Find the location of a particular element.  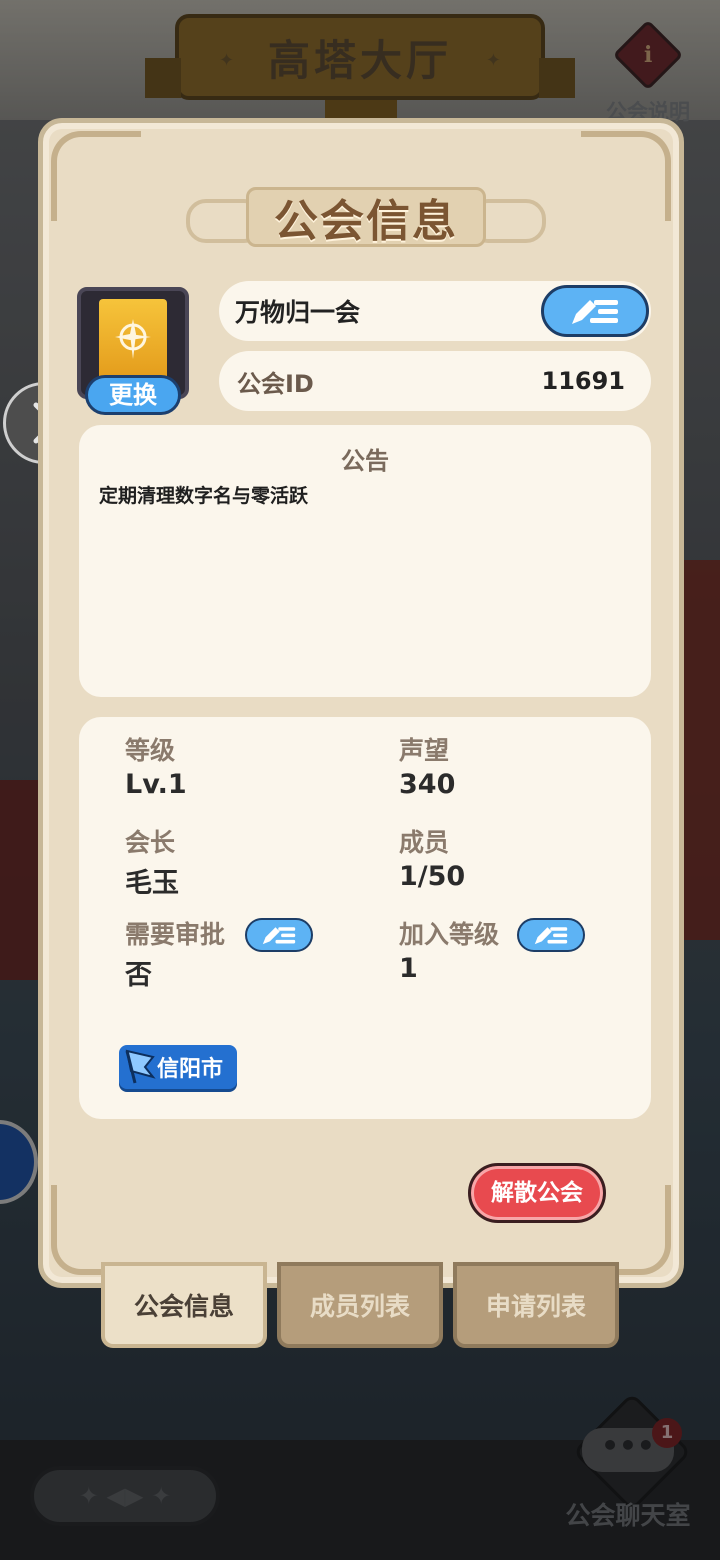

stat-level: 等级 Lv.1 is located at coordinates (156, 765).